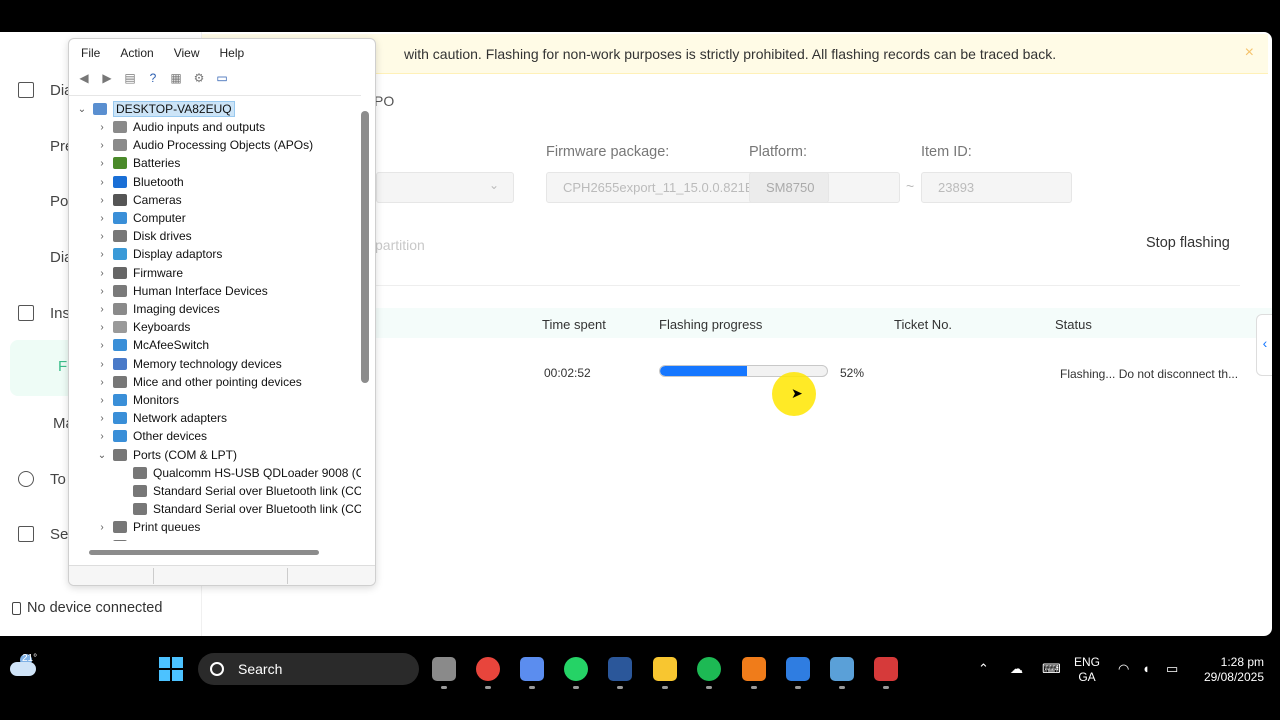 This screenshot has height=720, width=1280. What do you see at coordinates (217, 669) in the screenshot?
I see `search-icon` at bounding box center [217, 669].